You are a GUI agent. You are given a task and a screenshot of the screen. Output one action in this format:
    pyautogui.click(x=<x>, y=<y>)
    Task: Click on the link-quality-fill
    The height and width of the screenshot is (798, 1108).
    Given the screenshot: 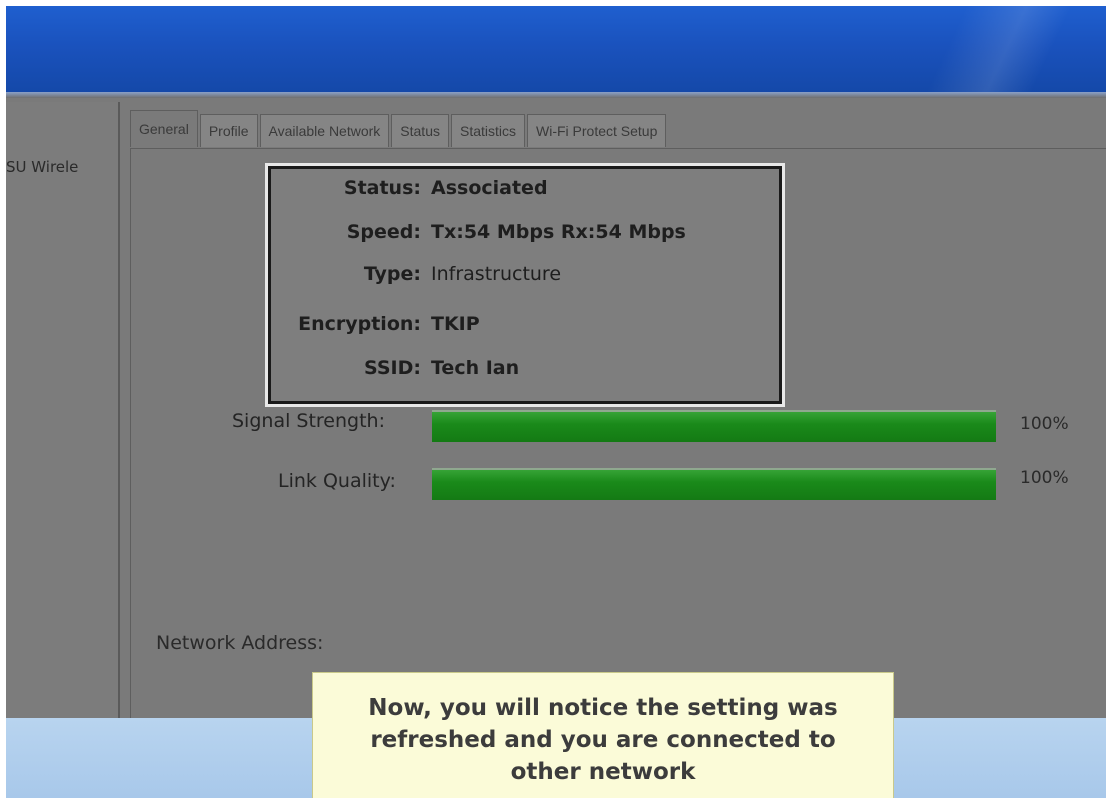 What is the action you would take?
    pyautogui.click(x=714, y=485)
    